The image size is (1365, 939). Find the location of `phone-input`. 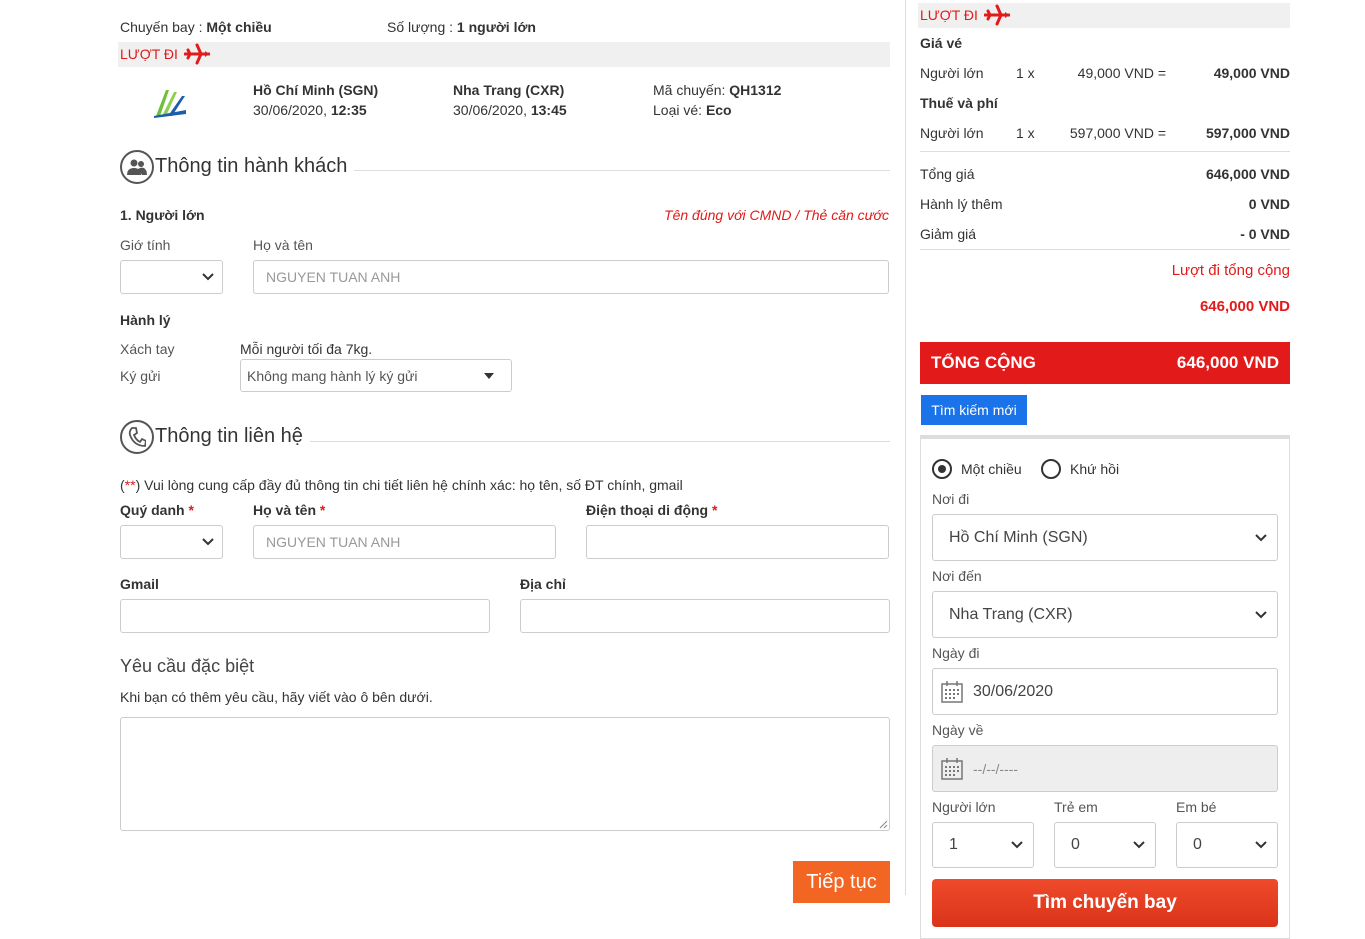

phone-input is located at coordinates (737, 542).